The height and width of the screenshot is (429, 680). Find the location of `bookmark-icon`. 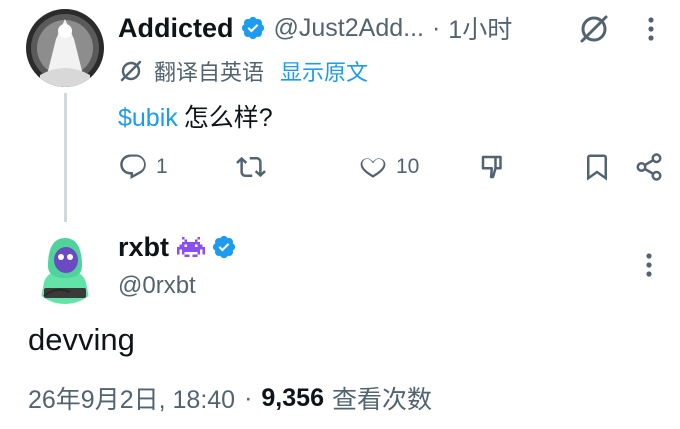

bookmark-icon is located at coordinates (597, 167).